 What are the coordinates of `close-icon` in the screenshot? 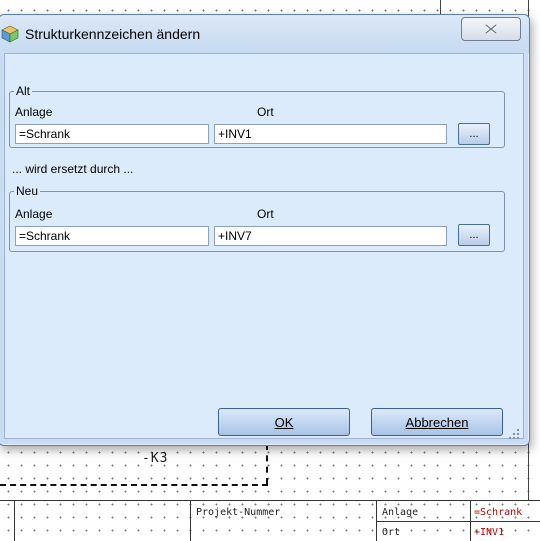 It's located at (491, 29).